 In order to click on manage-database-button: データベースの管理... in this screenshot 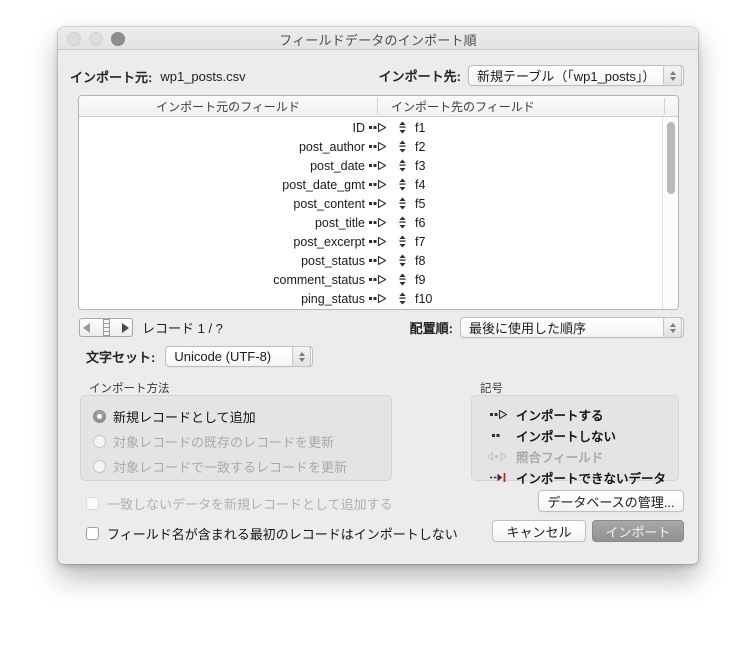, I will do `click(611, 501)`.